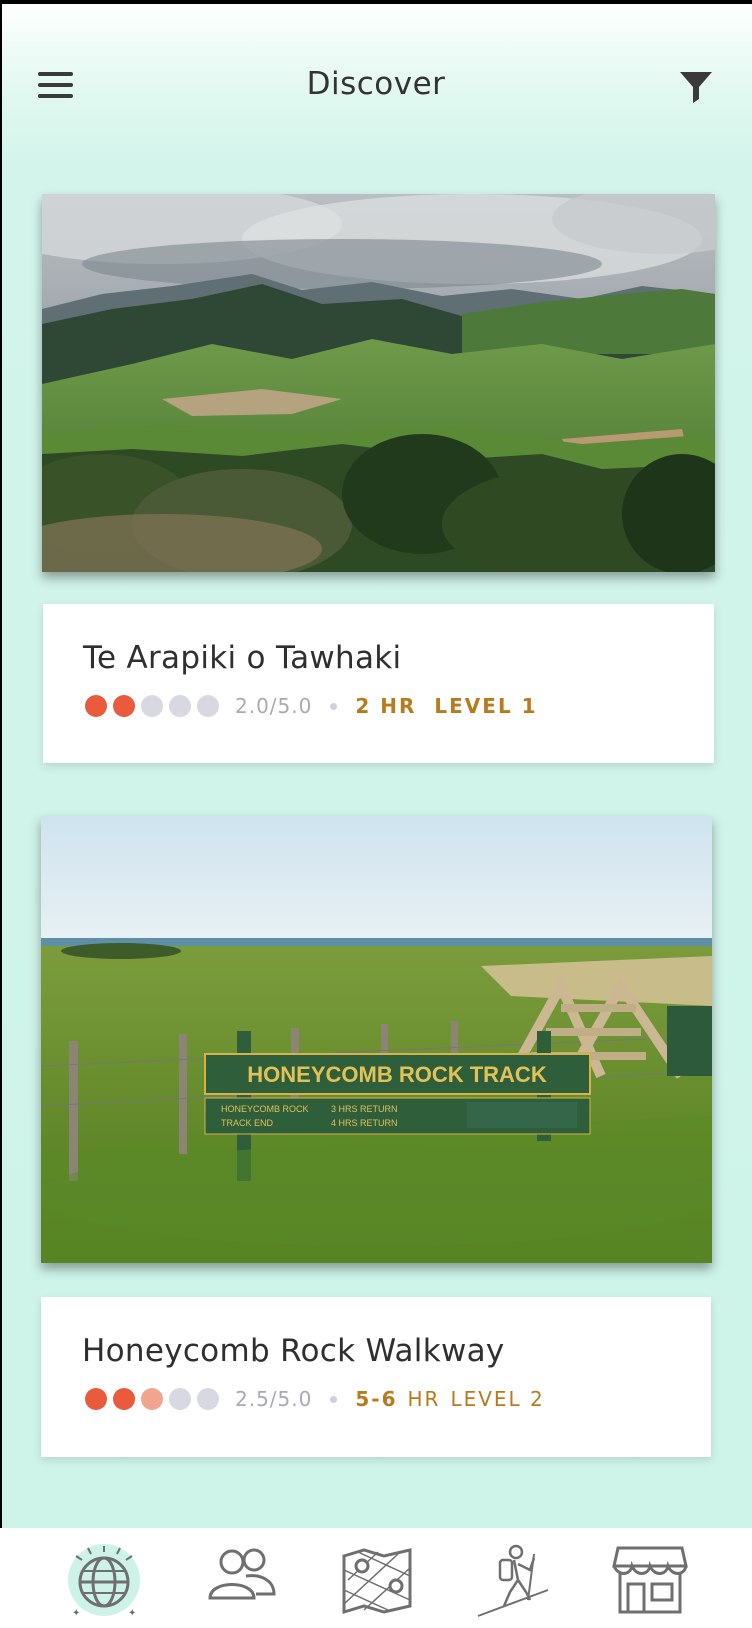 This screenshot has width=752, height=1628. What do you see at coordinates (376, 1399) in the screenshot?
I see `duration-text: 5-6` at bounding box center [376, 1399].